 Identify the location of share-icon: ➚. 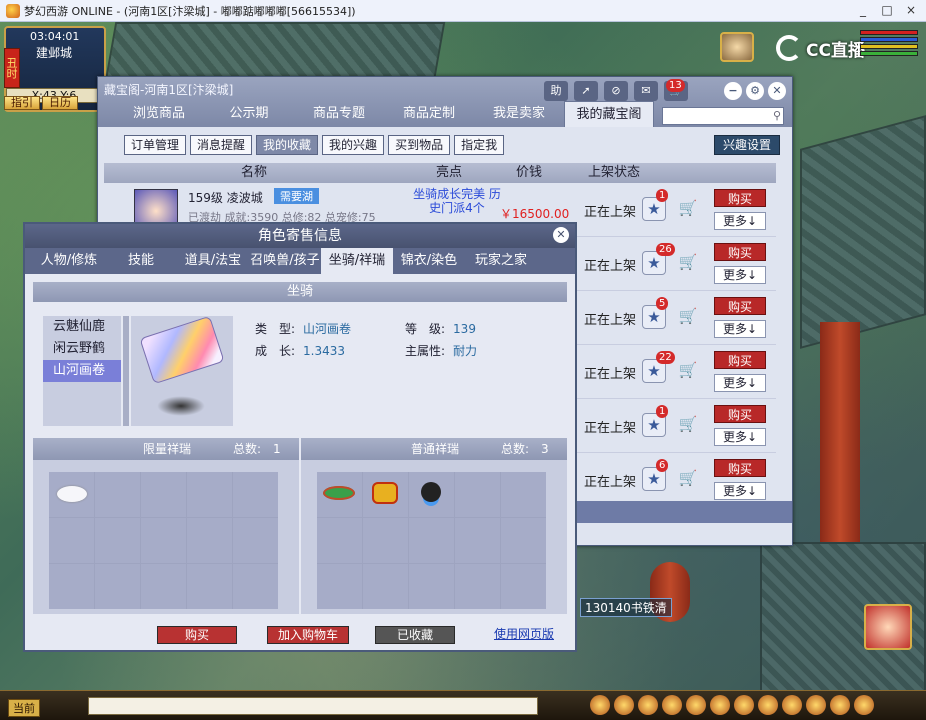
(586, 91).